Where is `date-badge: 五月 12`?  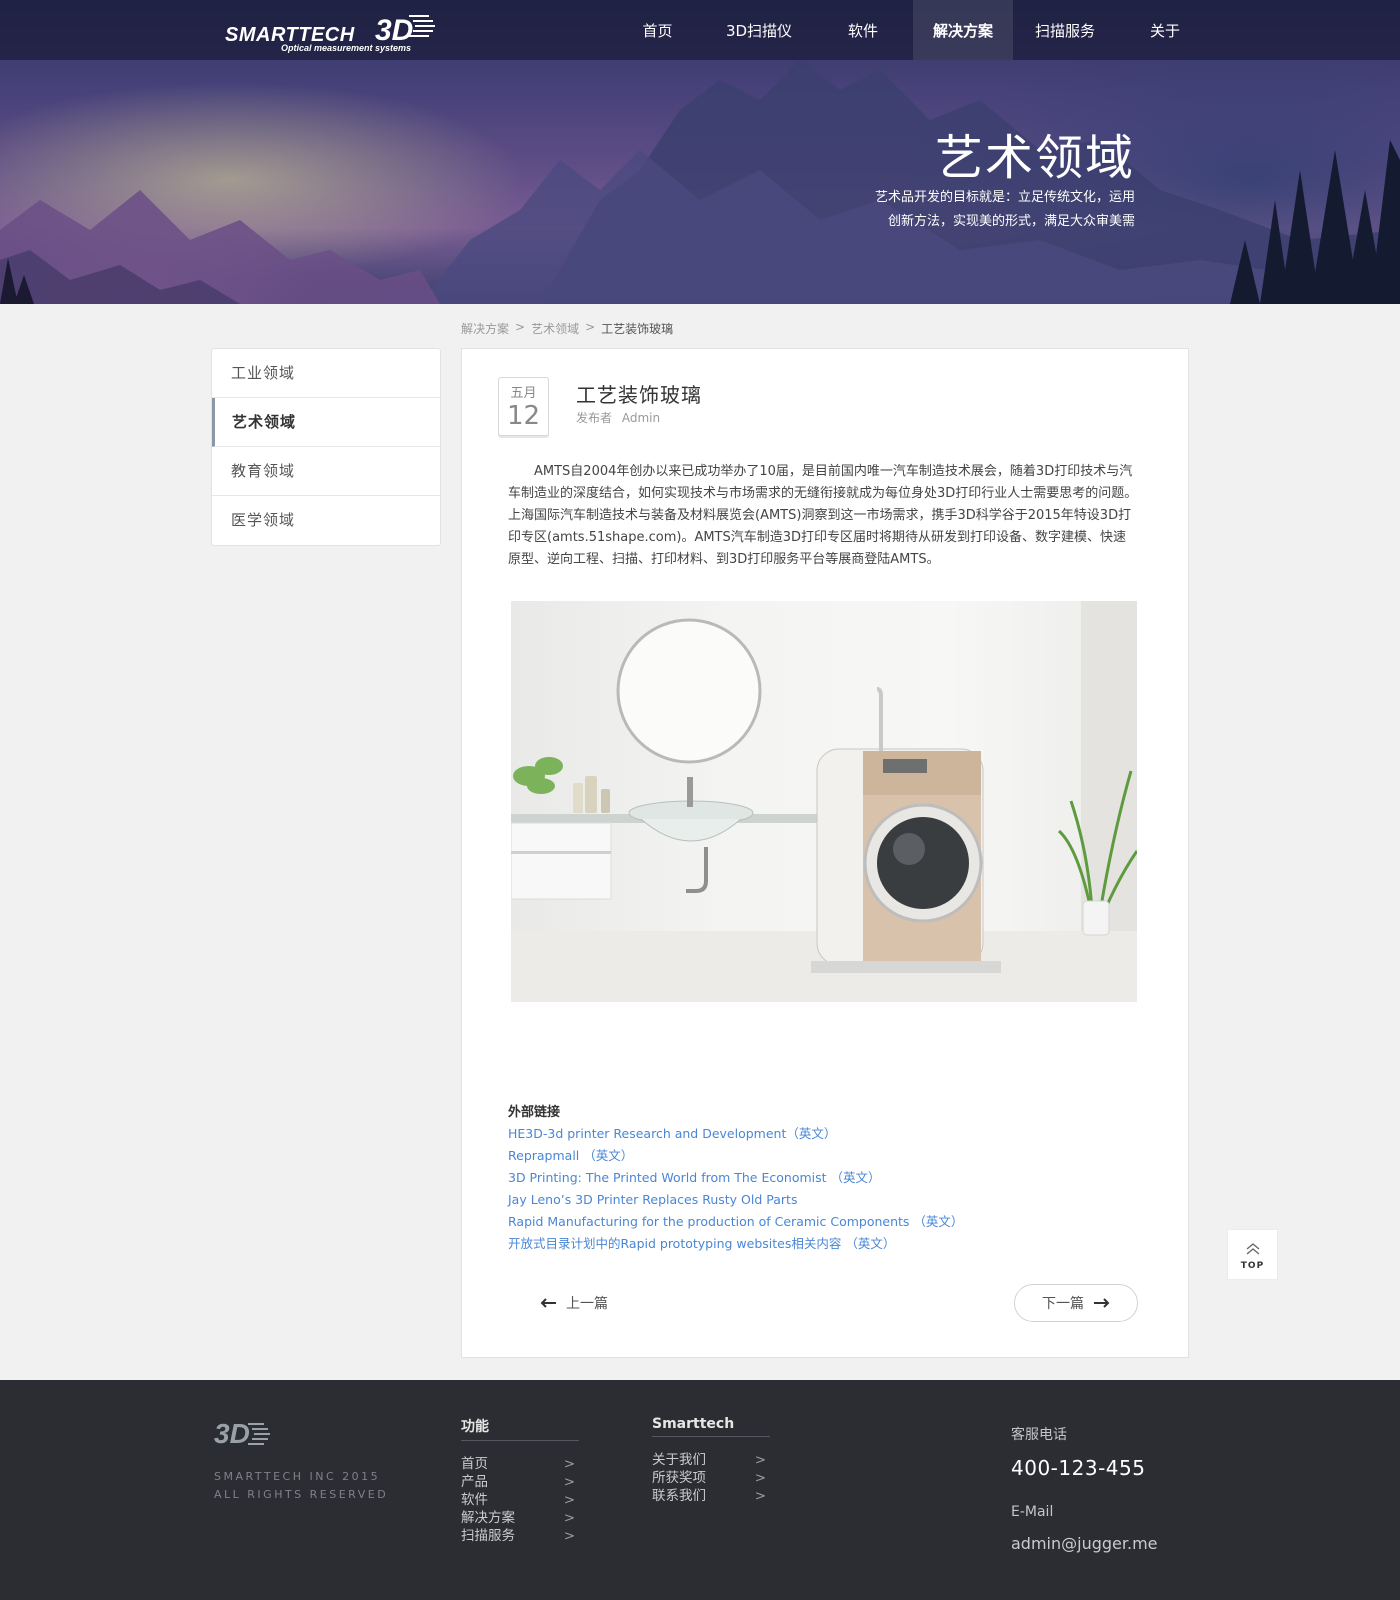
date-badge: 五月 12 is located at coordinates (523, 406).